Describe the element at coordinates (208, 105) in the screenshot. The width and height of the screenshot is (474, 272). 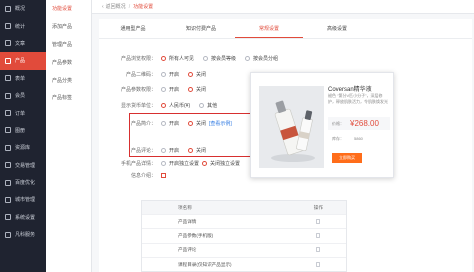
I see `radio-currency-other: 其他` at that location.